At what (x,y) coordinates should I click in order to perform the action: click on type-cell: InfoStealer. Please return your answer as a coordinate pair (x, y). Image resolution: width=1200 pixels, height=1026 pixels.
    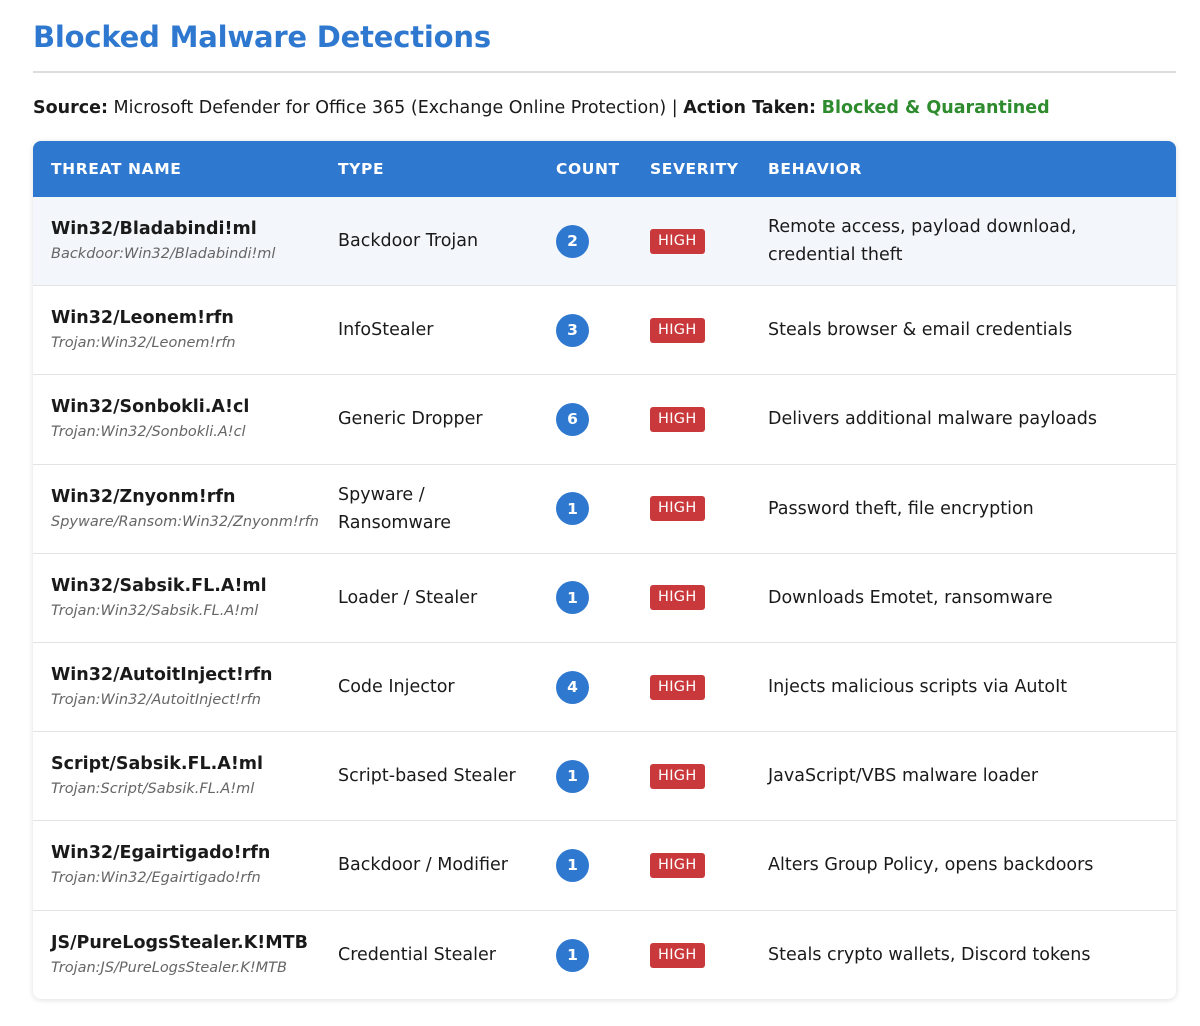
    Looking at the image, I should click on (429, 330).